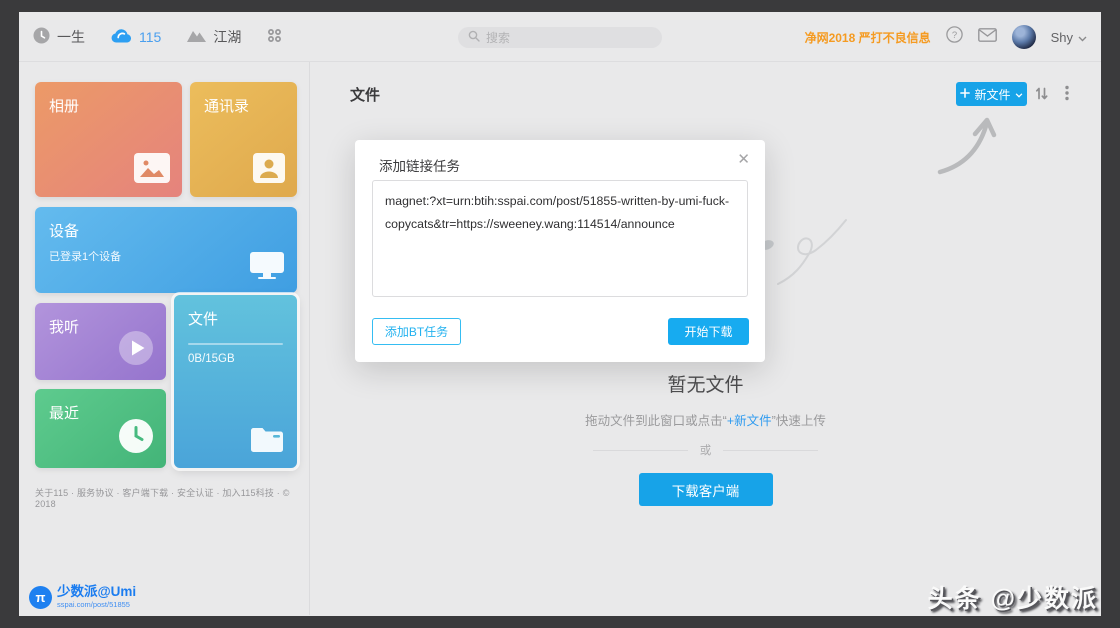 Image resolution: width=1120 pixels, height=628 pixels. I want to click on sidebar-tile-albums: 相册, so click(108, 139).